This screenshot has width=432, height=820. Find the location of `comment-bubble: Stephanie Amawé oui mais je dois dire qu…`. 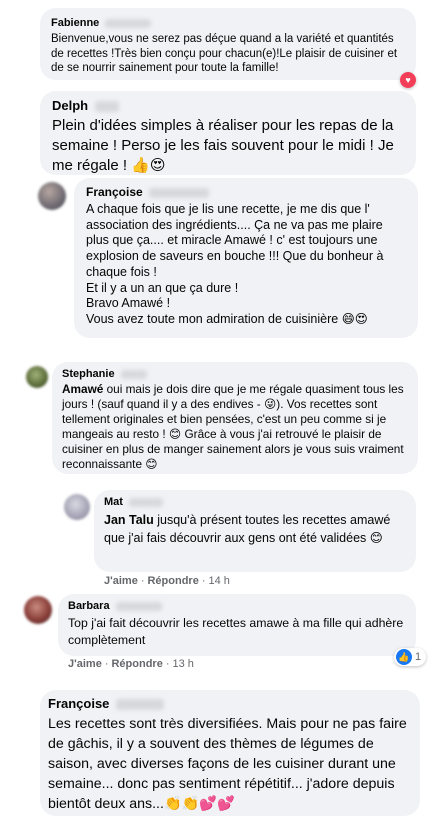

comment-bubble: Stephanie Amawé oui mais je dois dire qu… is located at coordinates (235, 418).